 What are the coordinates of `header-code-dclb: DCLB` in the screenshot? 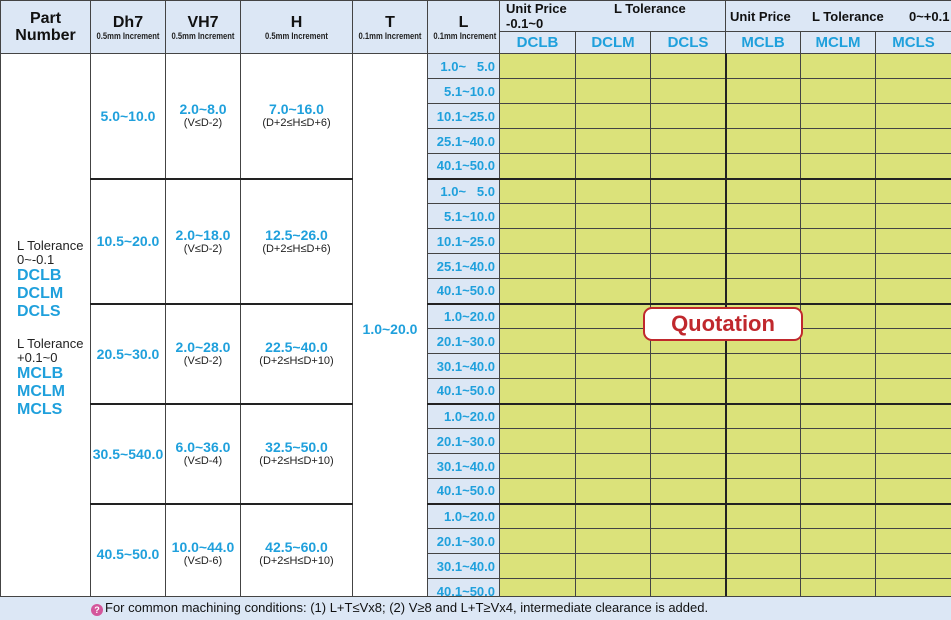 It's located at (537, 42).